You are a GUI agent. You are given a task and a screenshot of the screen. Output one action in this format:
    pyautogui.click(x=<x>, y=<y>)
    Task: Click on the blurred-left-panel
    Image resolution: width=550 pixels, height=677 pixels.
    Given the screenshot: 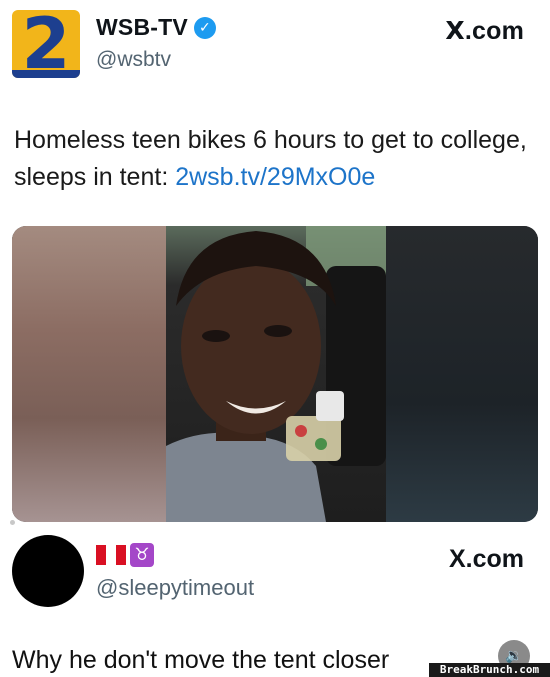 What is the action you would take?
    pyautogui.click(x=89, y=374)
    